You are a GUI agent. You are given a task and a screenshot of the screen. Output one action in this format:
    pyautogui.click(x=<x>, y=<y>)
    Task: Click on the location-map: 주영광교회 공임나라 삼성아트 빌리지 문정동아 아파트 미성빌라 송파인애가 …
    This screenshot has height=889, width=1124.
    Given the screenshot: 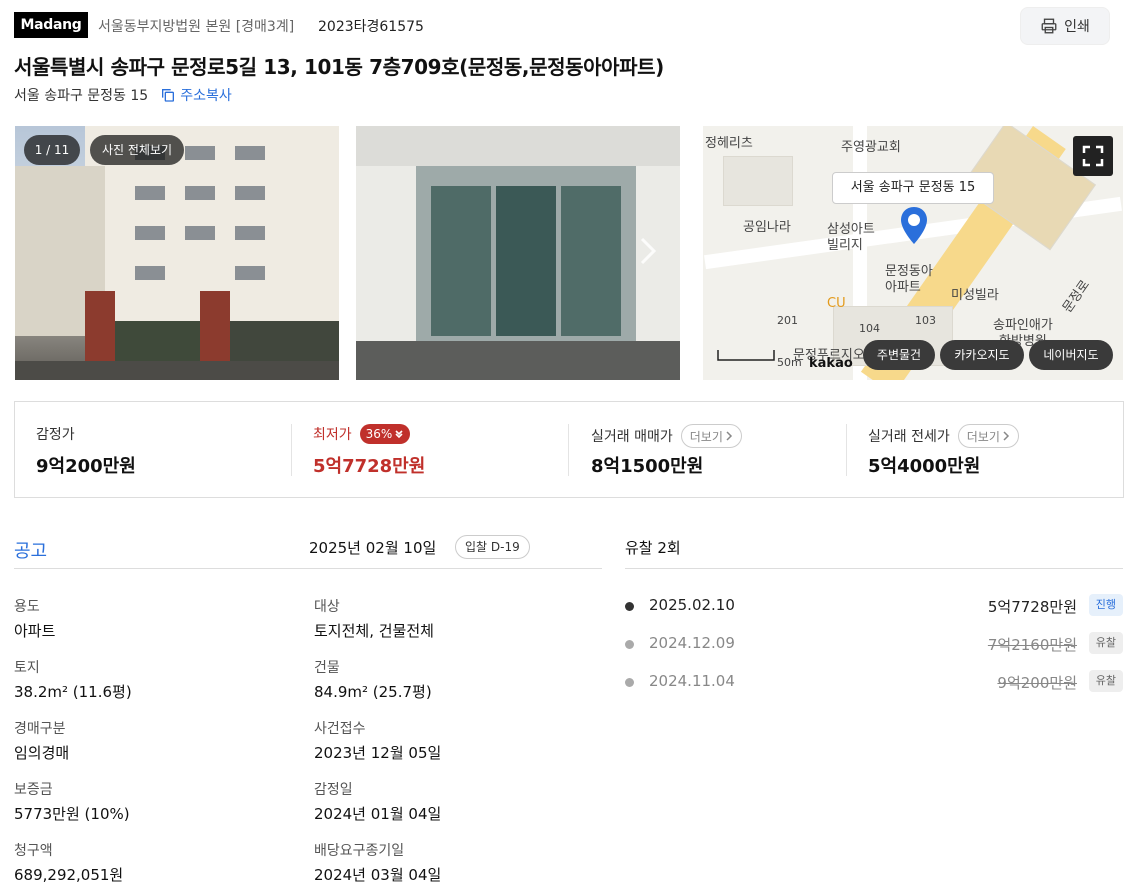 What is the action you would take?
    pyautogui.click(x=913, y=253)
    